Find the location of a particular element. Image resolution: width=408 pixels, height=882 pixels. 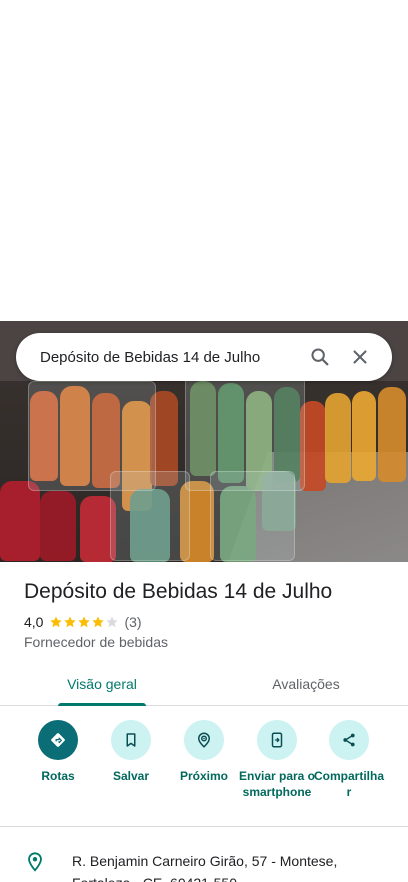

search-icon is located at coordinates (320, 357).